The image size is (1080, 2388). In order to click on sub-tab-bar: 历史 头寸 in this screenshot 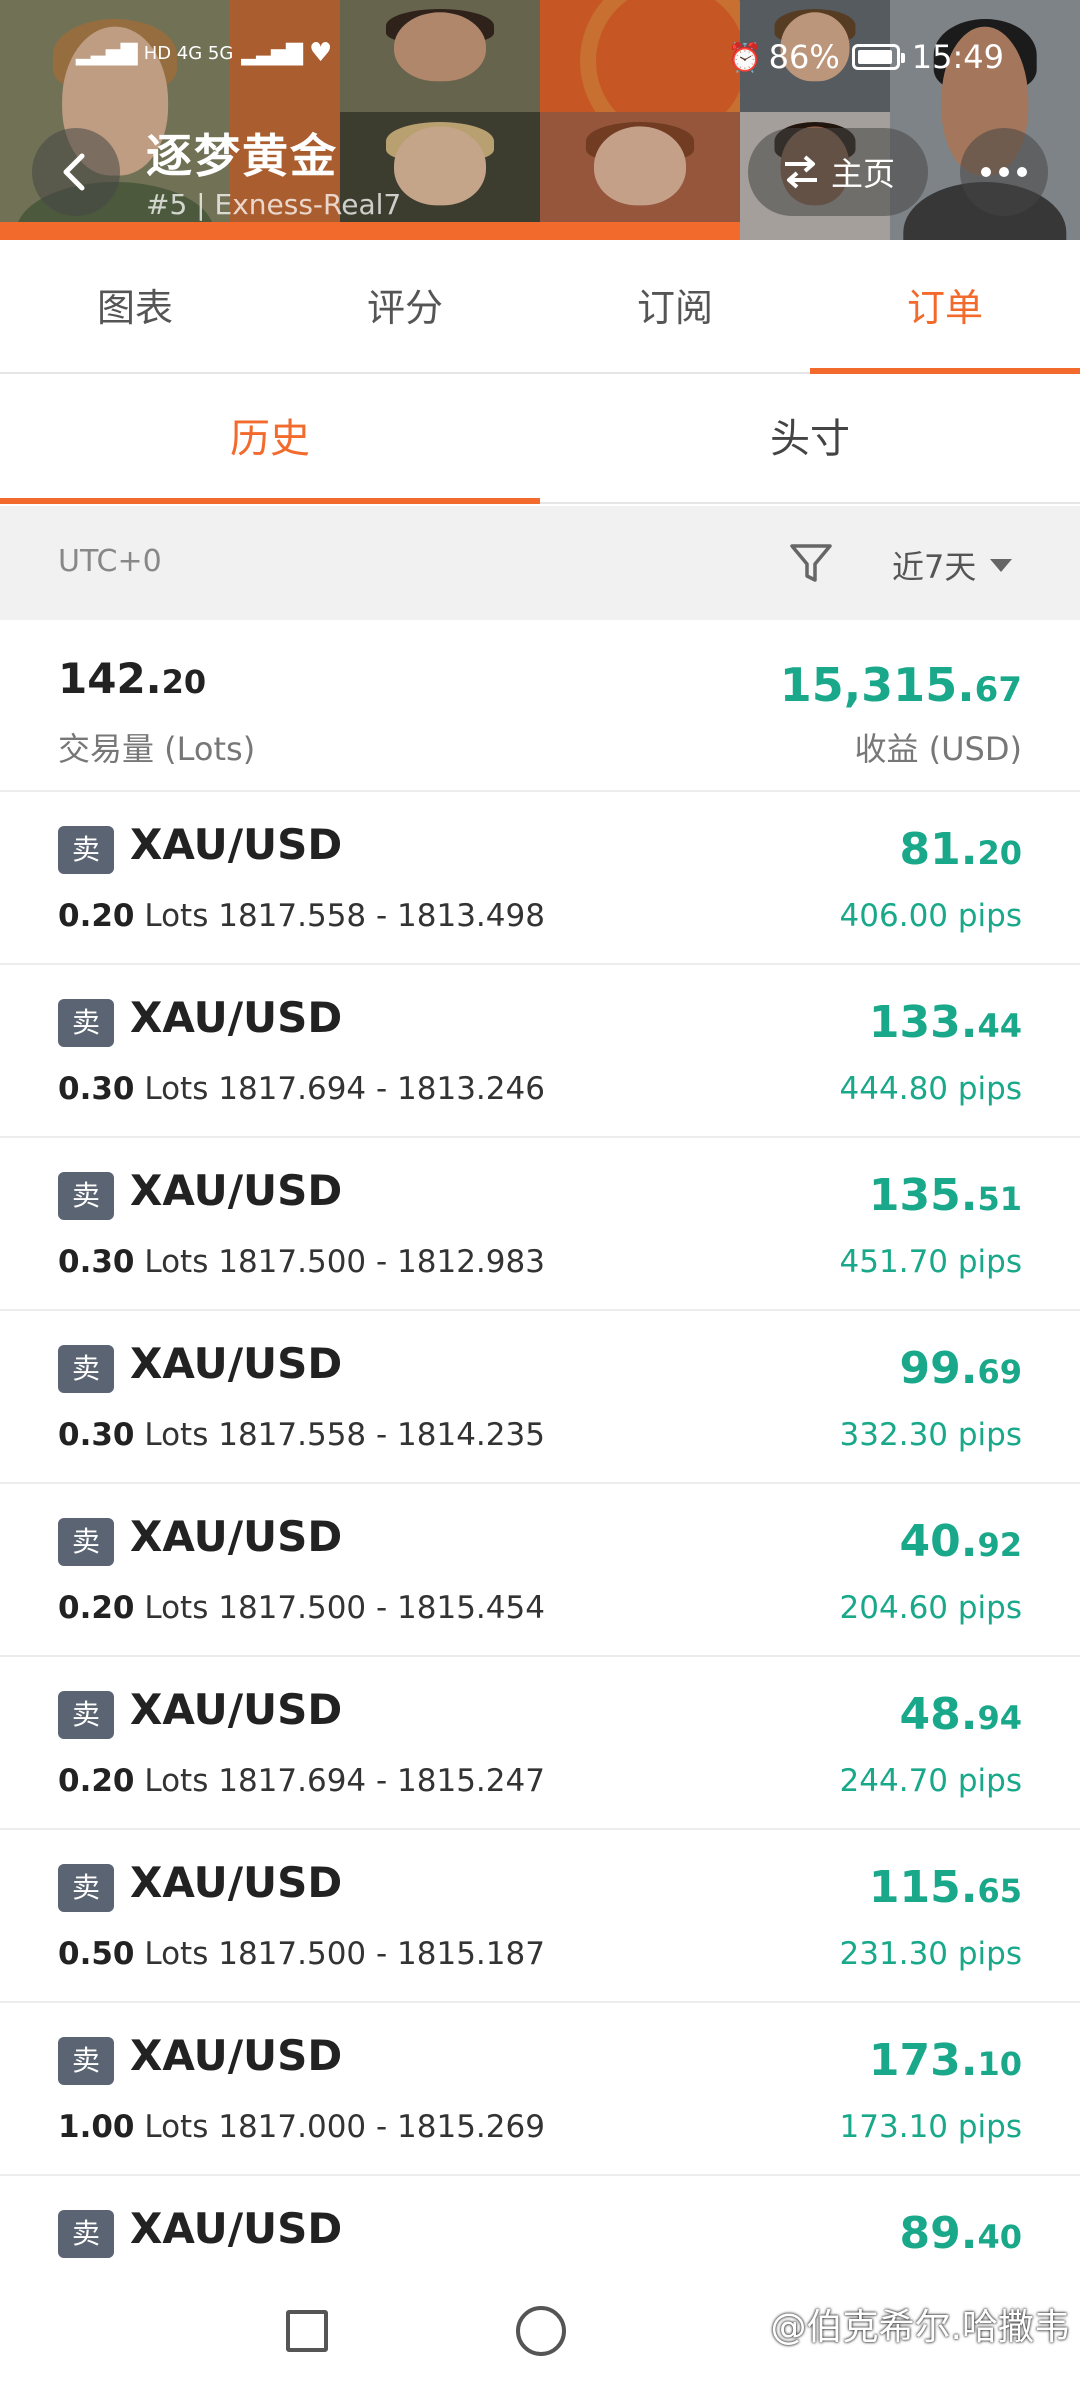, I will do `click(540, 440)`.